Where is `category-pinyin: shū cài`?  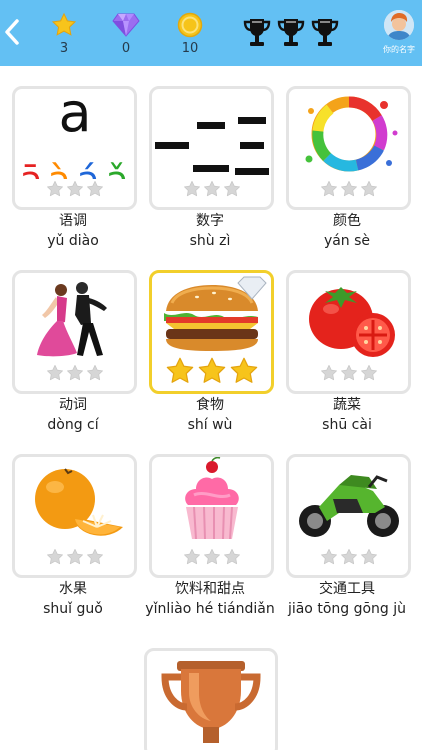
category-pinyin: shū cài is located at coordinates (347, 425).